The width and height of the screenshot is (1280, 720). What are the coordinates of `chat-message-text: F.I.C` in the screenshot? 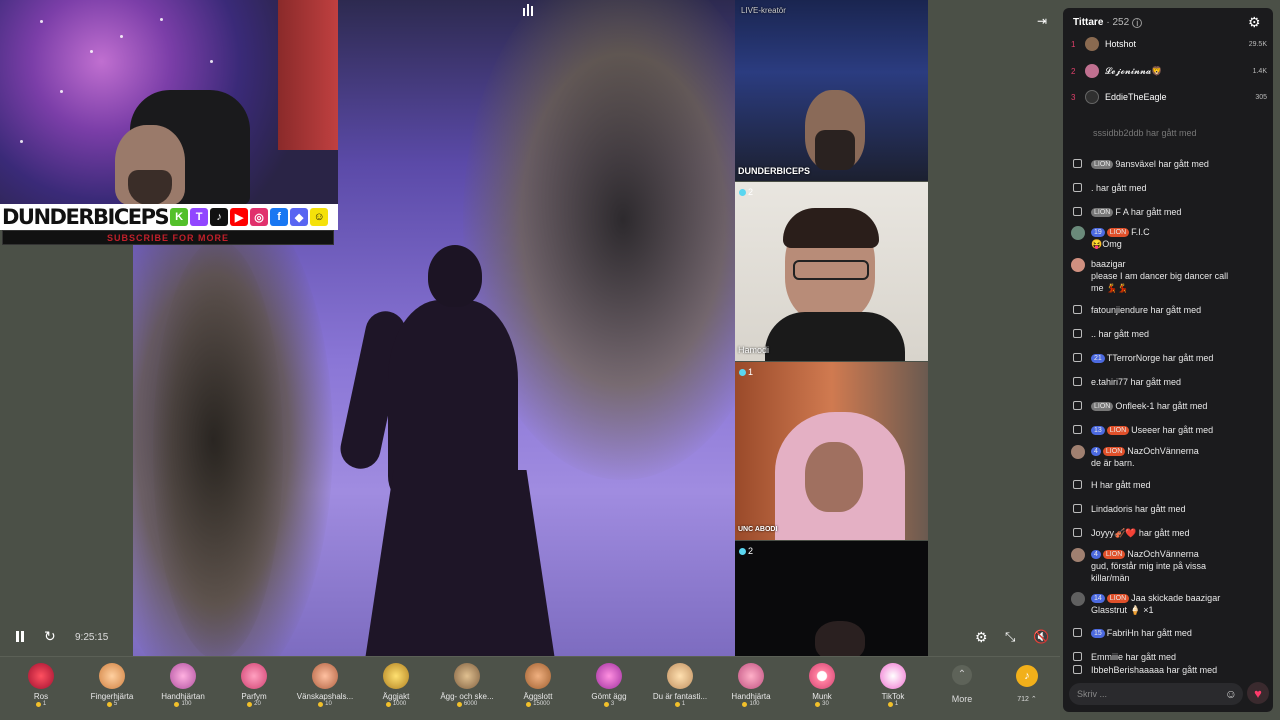 It's located at (1140, 232).